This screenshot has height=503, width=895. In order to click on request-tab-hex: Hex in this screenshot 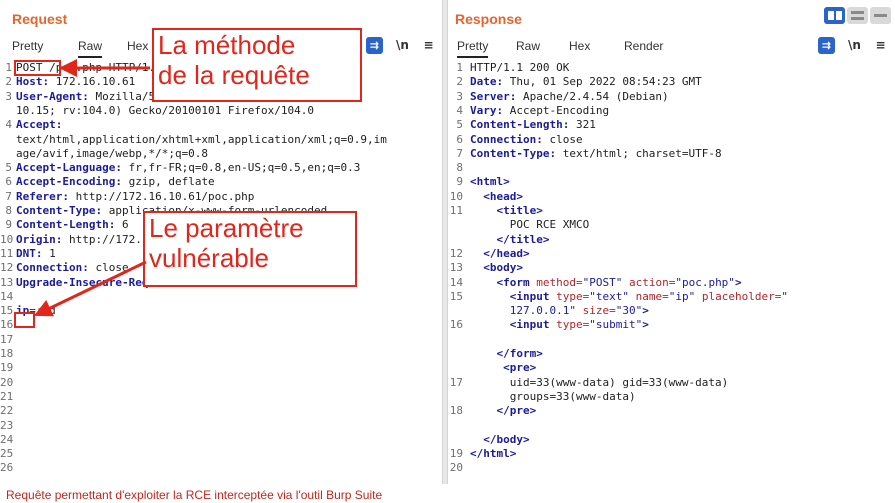, I will do `click(137, 47)`.